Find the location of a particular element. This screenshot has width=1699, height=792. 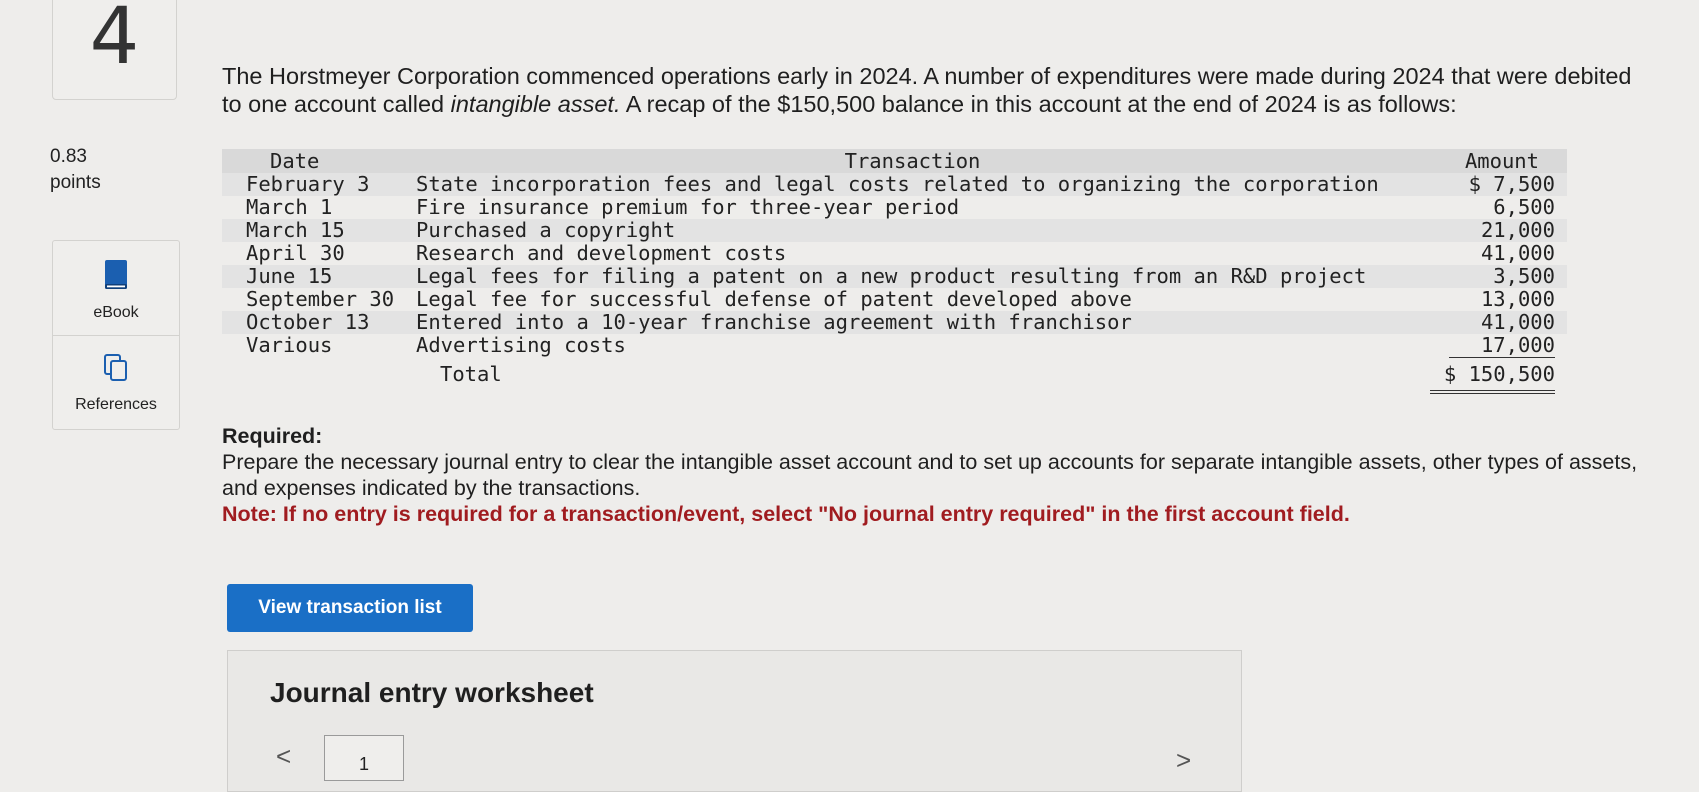

copy-pages-icon is located at coordinates (116, 370).